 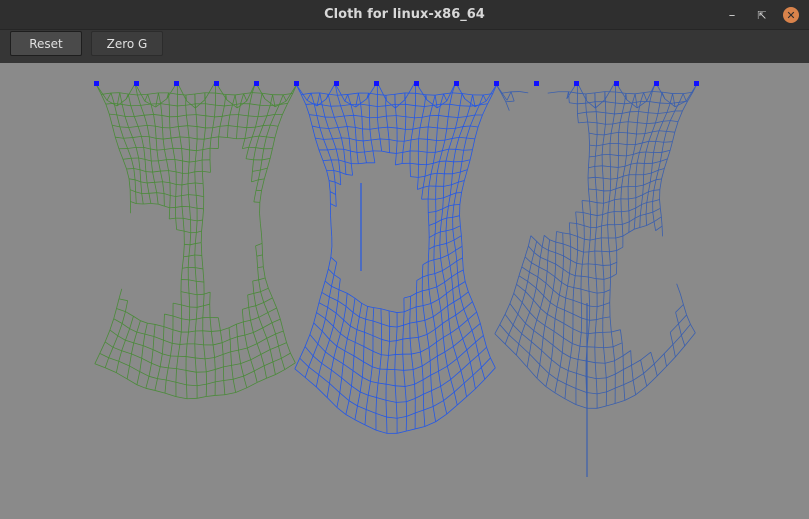 I want to click on close-button: ✕, so click(x=791, y=15).